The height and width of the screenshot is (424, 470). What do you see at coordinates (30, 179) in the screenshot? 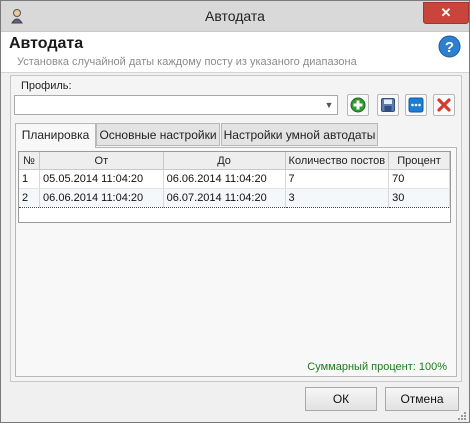
I see `cell-number: 1` at bounding box center [30, 179].